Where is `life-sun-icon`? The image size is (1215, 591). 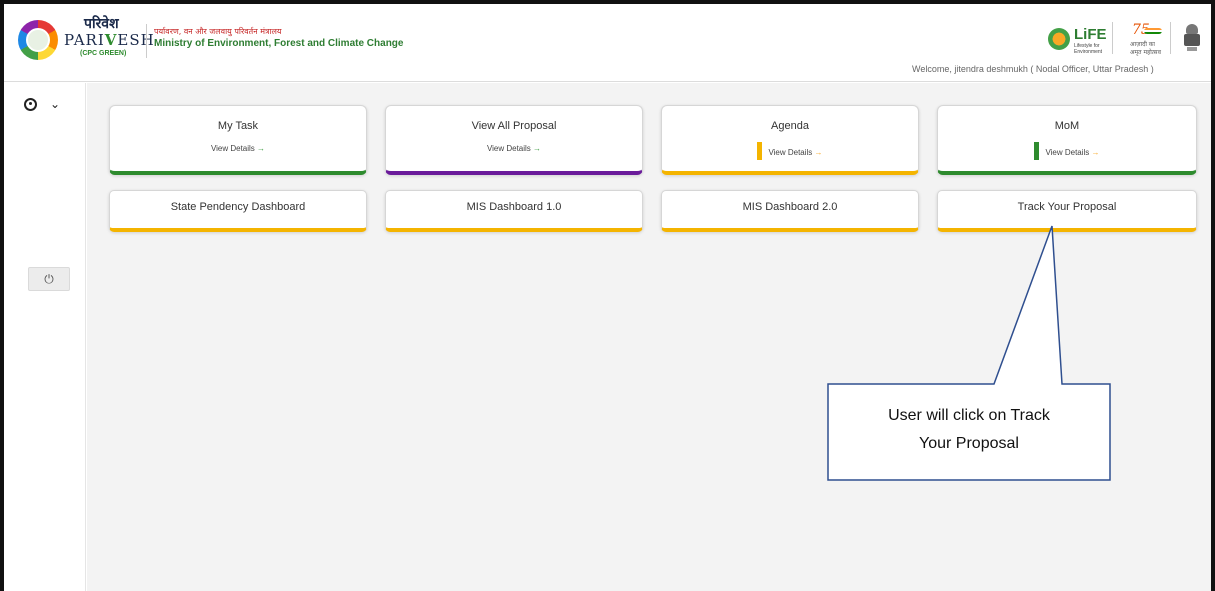 life-sun-icon is located at coordinates (1059, 39).